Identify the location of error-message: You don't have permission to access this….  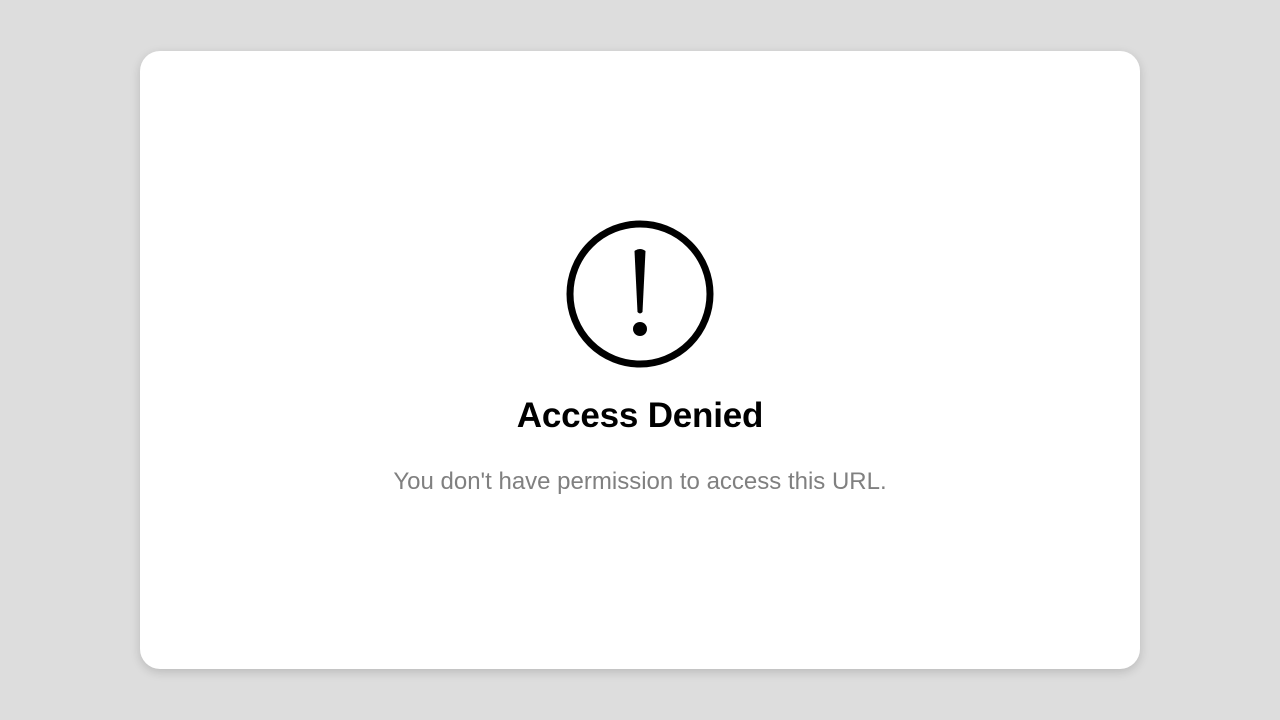
(640, 481).